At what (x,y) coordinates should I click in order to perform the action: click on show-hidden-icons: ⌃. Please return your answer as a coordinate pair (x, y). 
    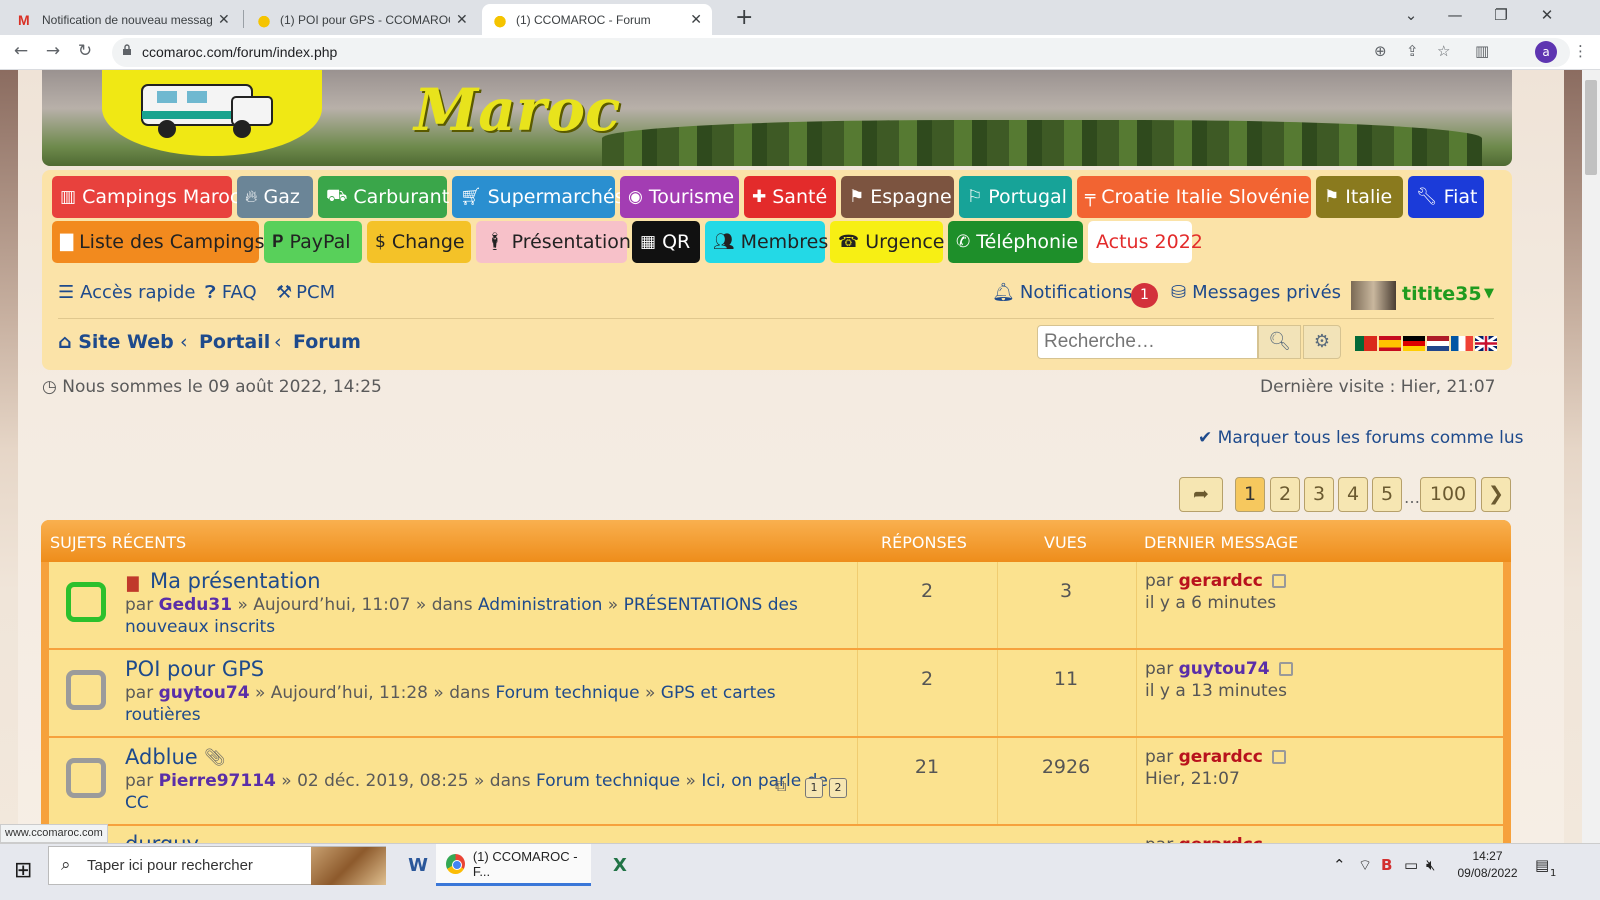
    Looking at the image, I should click on (1339, 865).